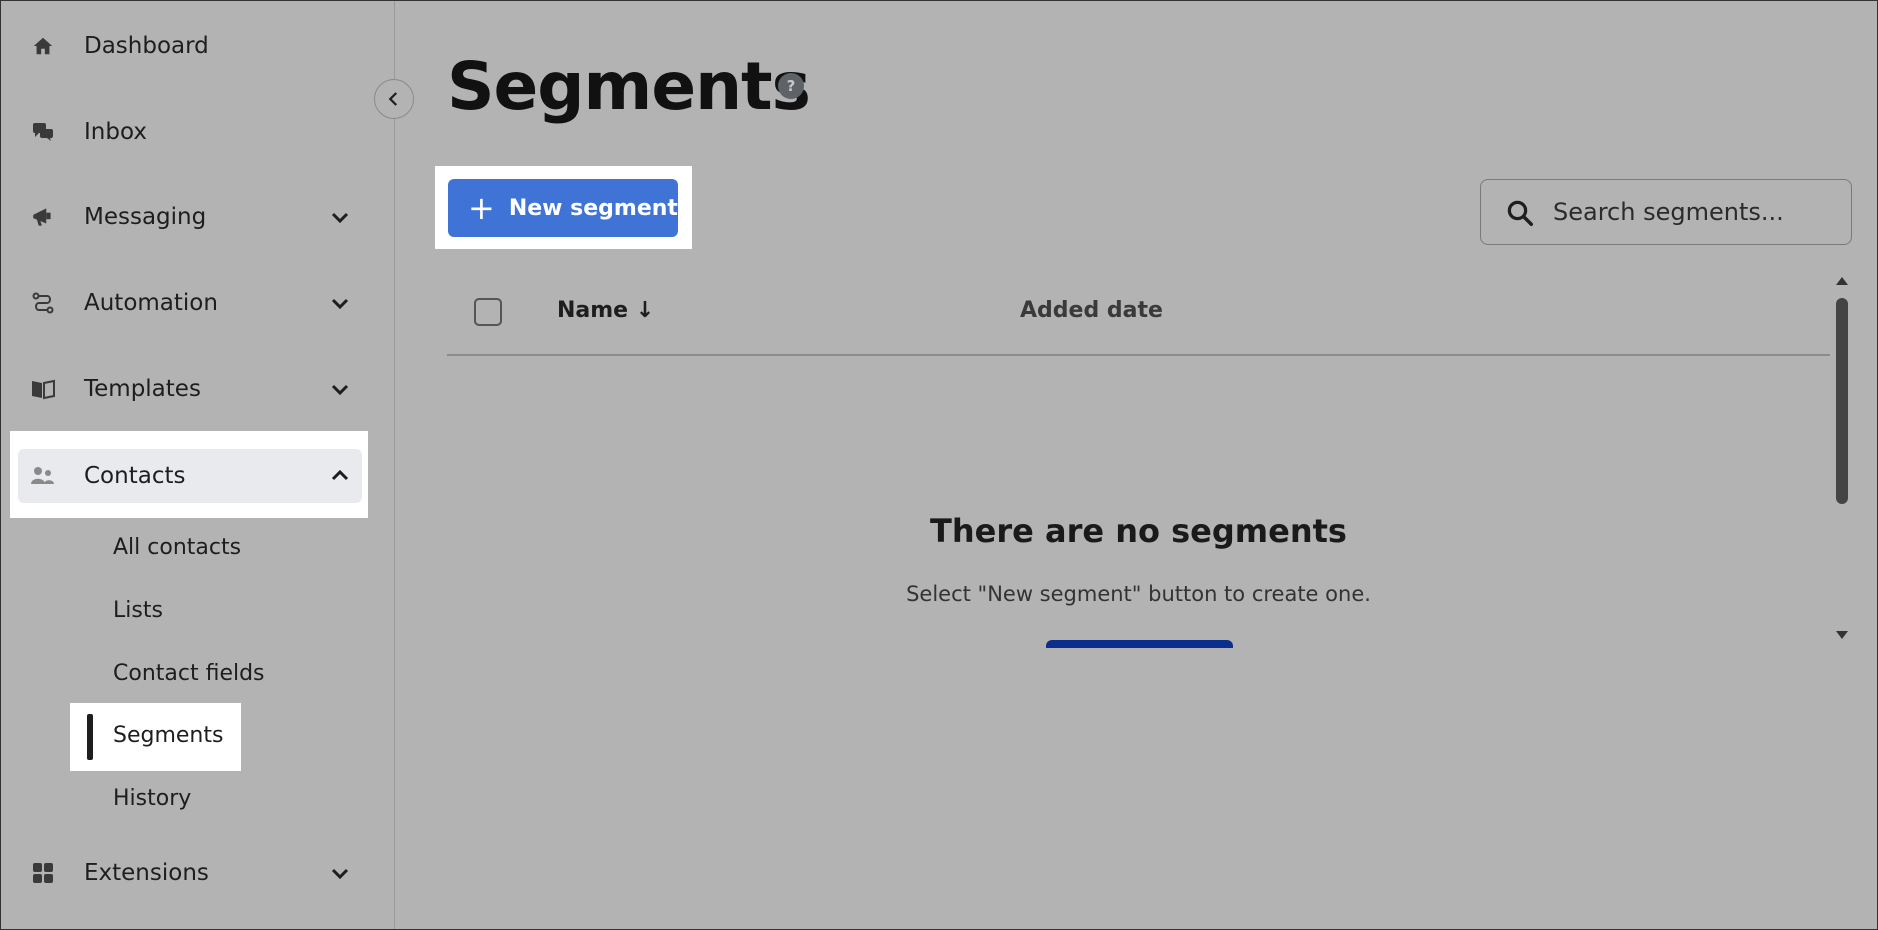 This screenshot has height=930, width=1878. I want to click on nav-label: Dashboard, so click(146, 46).